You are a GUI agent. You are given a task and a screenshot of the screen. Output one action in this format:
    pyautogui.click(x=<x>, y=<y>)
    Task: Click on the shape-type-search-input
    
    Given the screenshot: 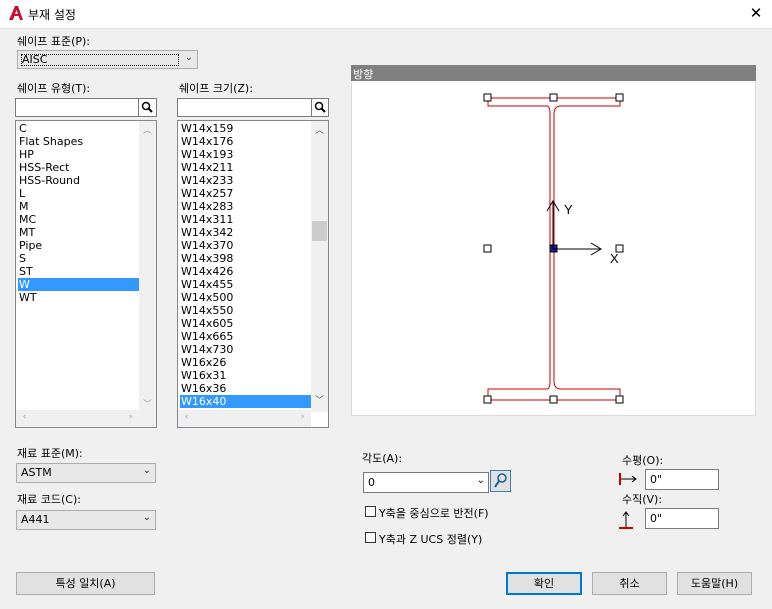 What is the action you would take?
    pyautogui.click(x=77, y=107)
    